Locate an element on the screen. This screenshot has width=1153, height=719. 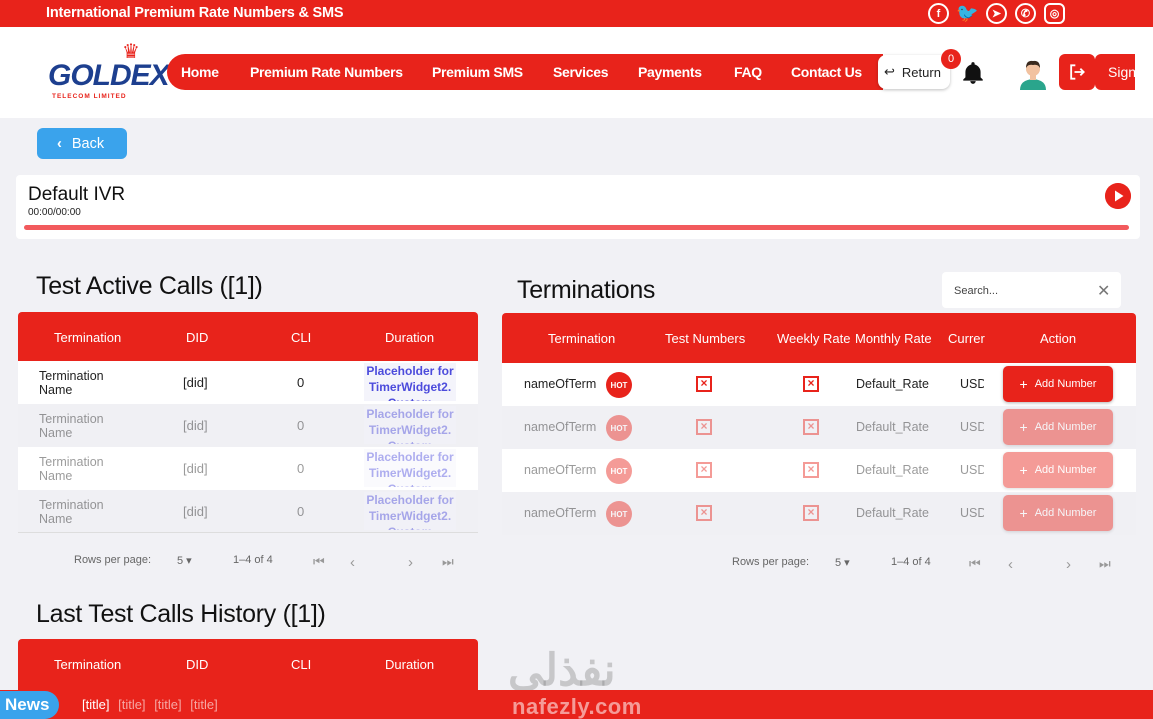
watermark-latin: nafezly.com is located at coordinates (577, 706).